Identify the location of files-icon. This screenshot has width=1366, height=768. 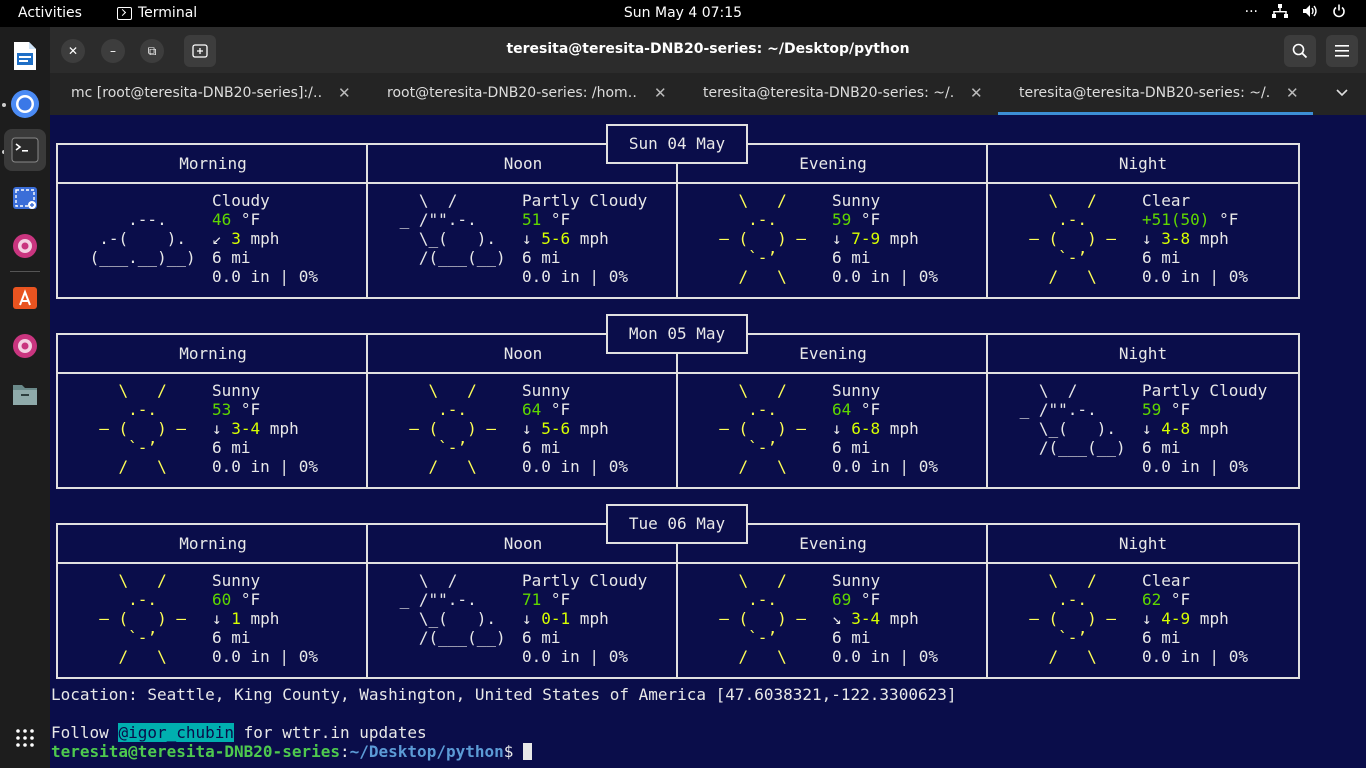
(25, 394).